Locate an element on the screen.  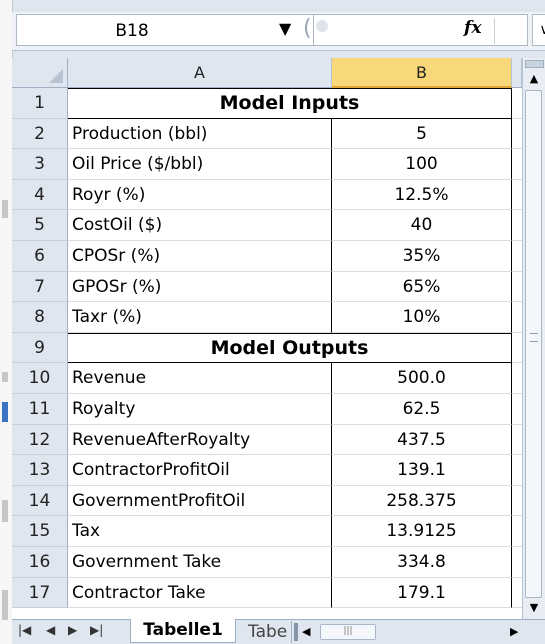
row-header: 14 is located at coordinates (40, 501).